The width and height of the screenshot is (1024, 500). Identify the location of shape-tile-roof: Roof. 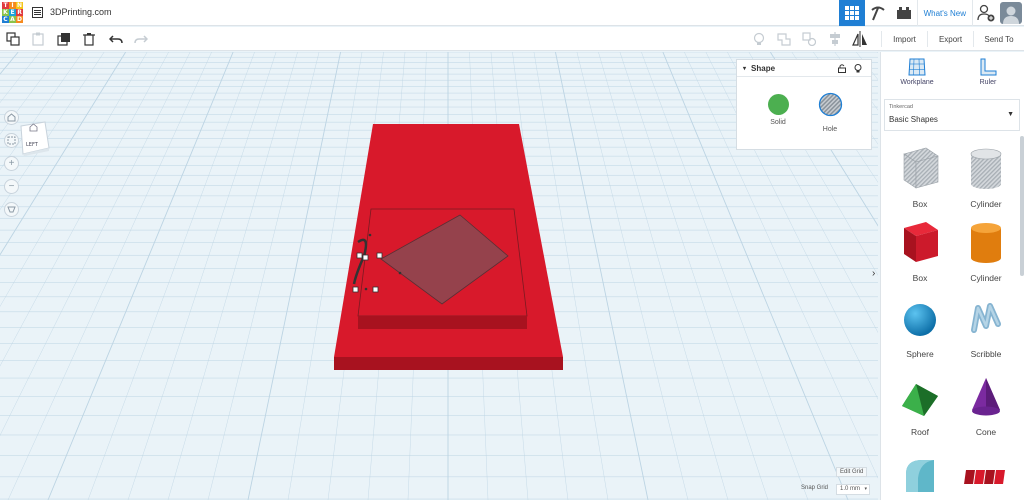
(920, 404).